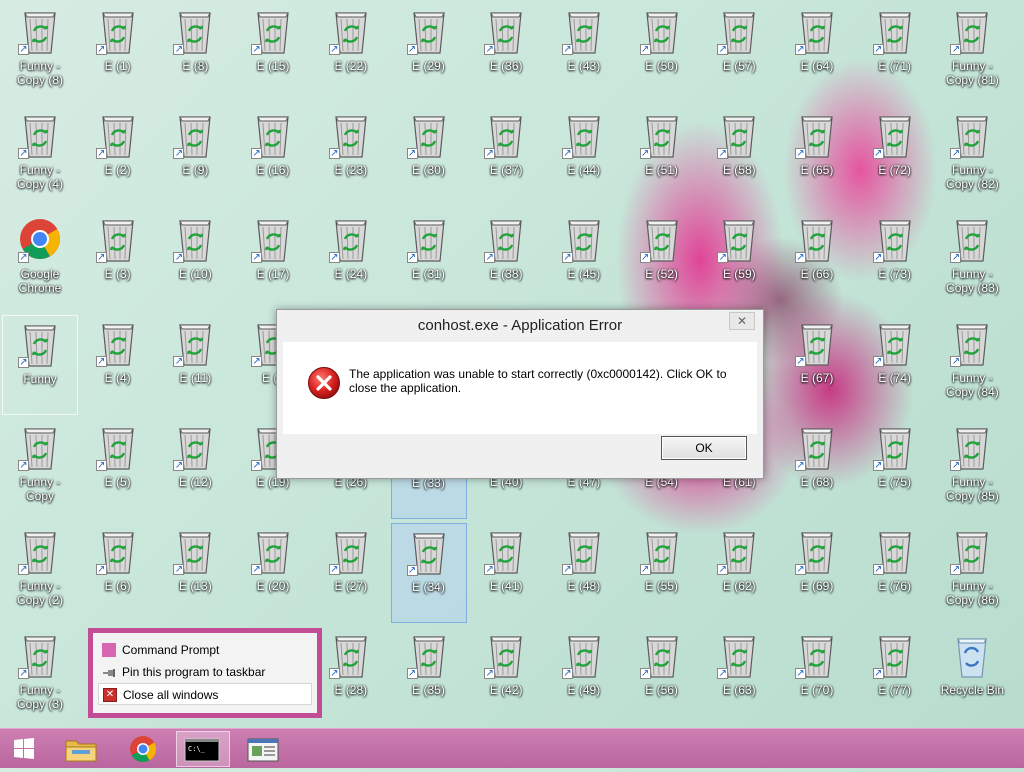  I want to click on desktop-icon-e-28: ↗ E (28), so click(351, 677).